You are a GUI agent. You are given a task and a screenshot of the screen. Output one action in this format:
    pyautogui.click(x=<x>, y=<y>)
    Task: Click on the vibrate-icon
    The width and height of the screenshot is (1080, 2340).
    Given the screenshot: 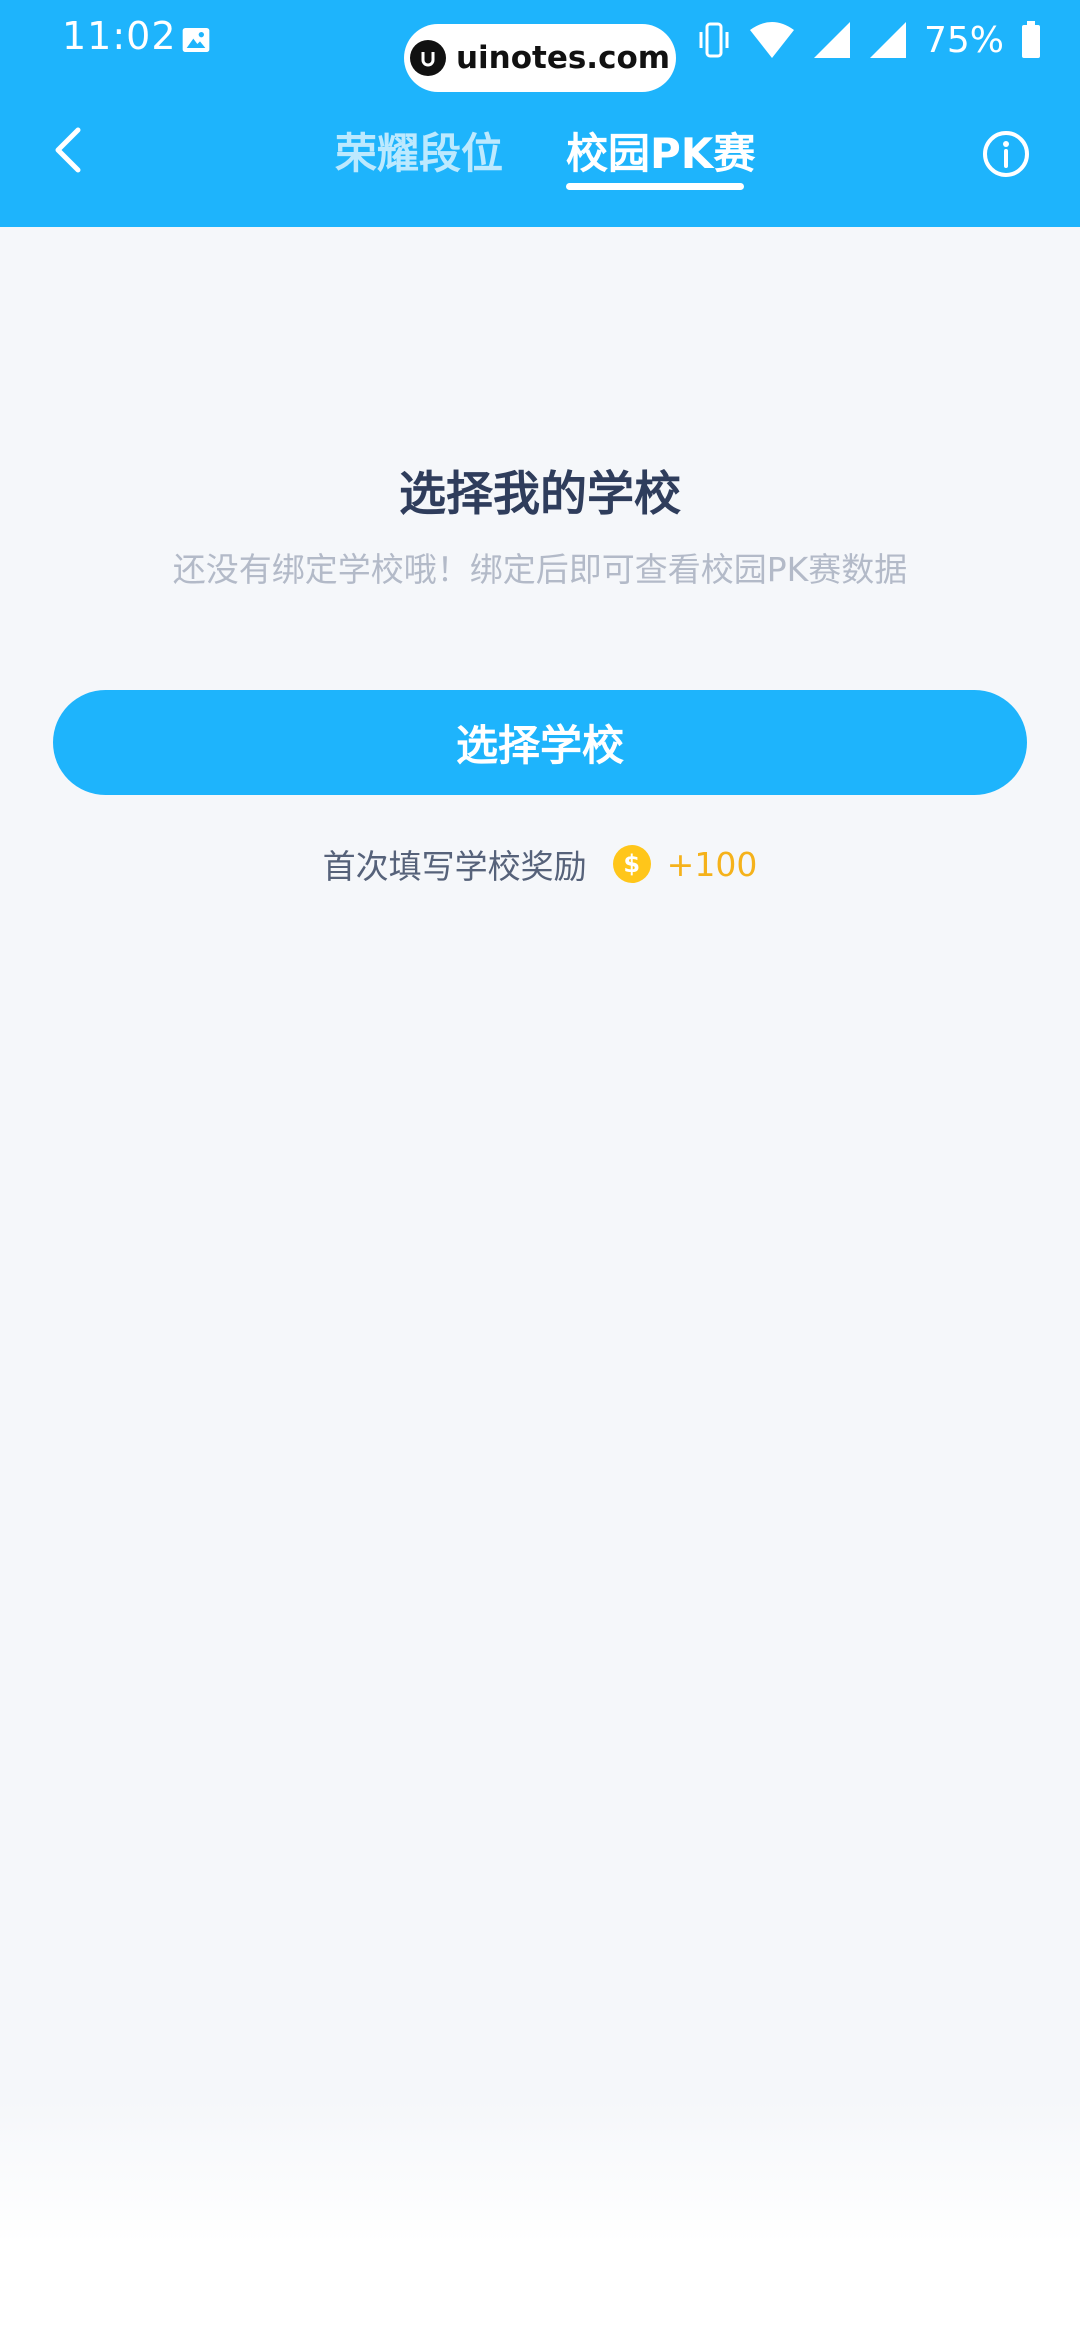 What is the action you would take?
    pyautogui.click(x=714, y=40)
    